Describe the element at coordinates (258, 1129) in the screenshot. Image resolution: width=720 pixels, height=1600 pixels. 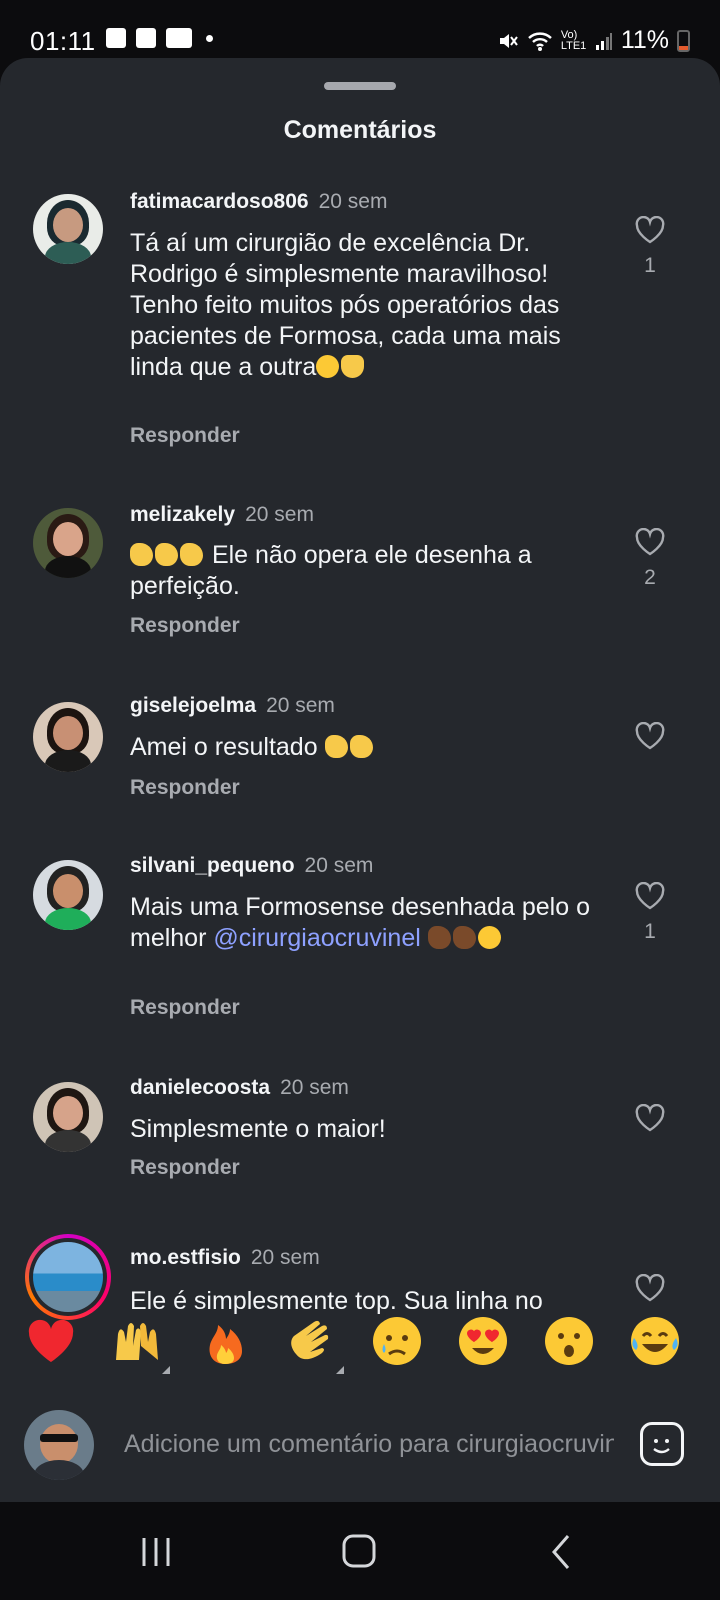
I see `comment-body: Simplesmente o maior!` at that location.